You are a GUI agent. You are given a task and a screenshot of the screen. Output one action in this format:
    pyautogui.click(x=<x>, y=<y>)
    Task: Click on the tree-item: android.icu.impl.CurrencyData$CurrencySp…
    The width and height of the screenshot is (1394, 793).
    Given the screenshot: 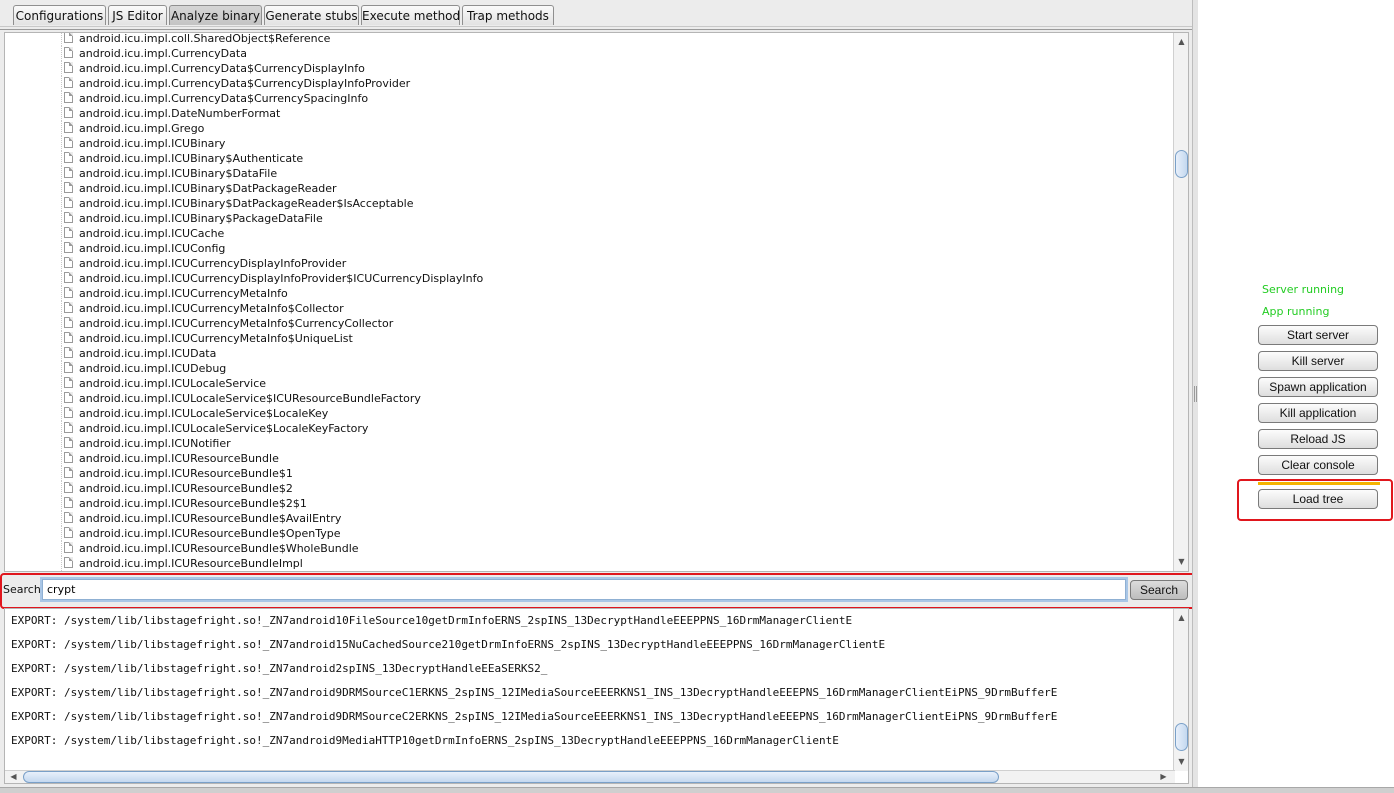 What is the action you would take?
    pyautogui.click(x=513, y=98)
    